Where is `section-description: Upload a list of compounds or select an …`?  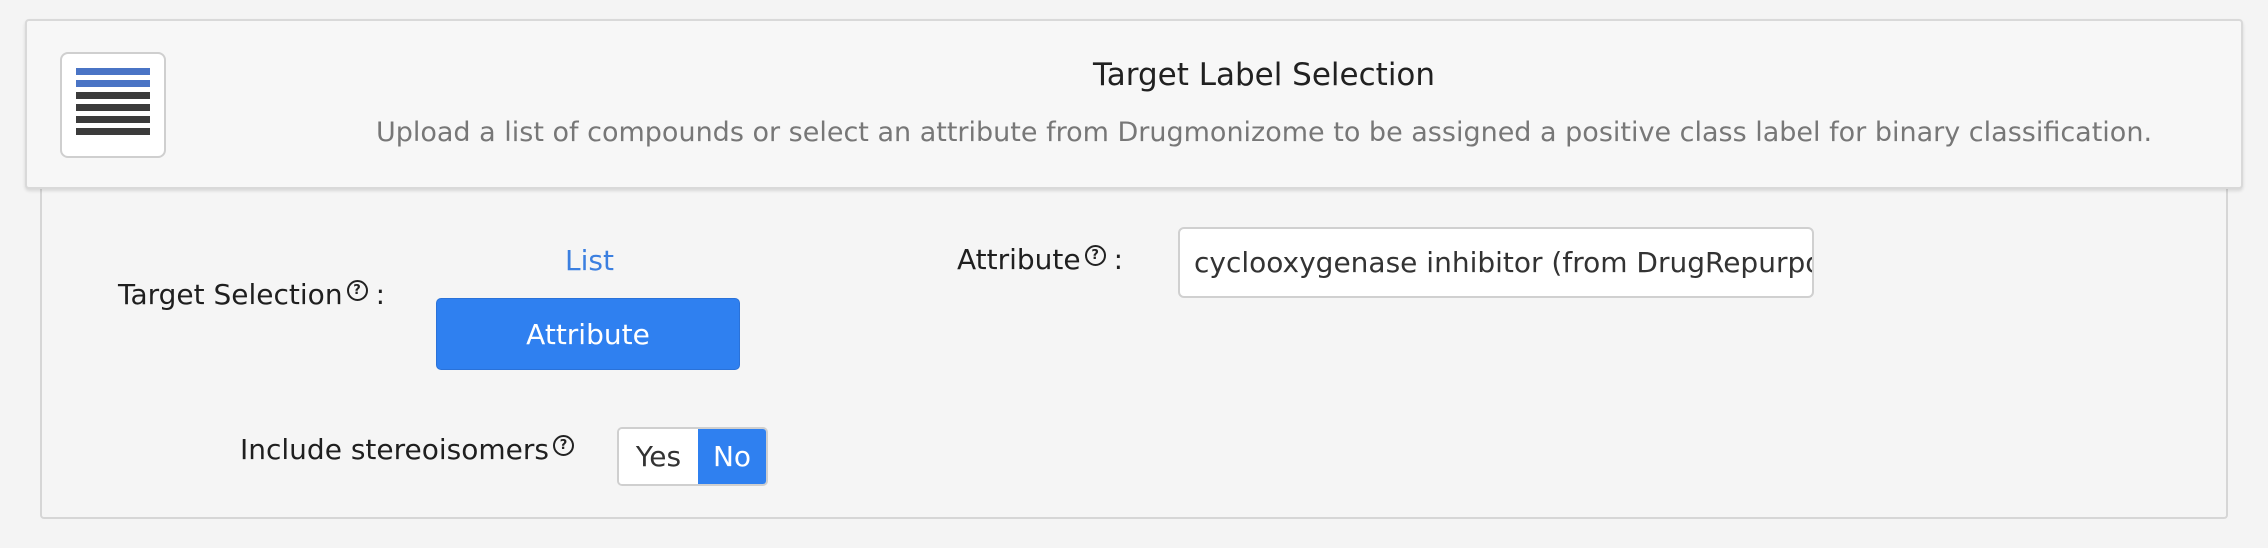 section-description: Upload a list of compounds or select an … is located at coordinates (1264, 132).